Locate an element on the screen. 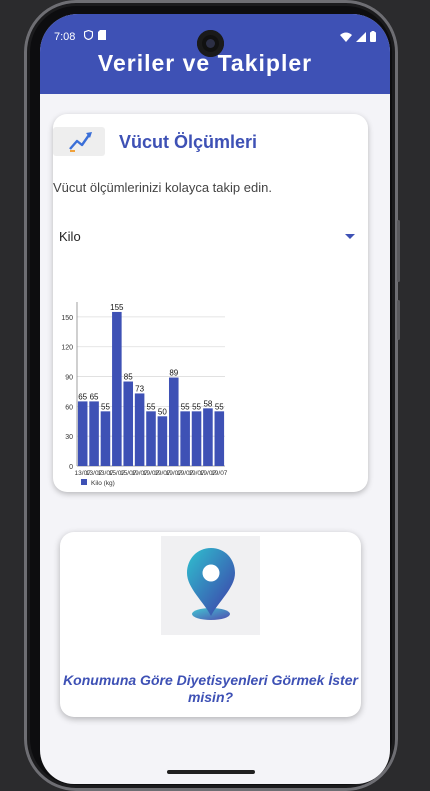 The image size is (430, 791). sd-card-icon is located at coordinates (102, 35).